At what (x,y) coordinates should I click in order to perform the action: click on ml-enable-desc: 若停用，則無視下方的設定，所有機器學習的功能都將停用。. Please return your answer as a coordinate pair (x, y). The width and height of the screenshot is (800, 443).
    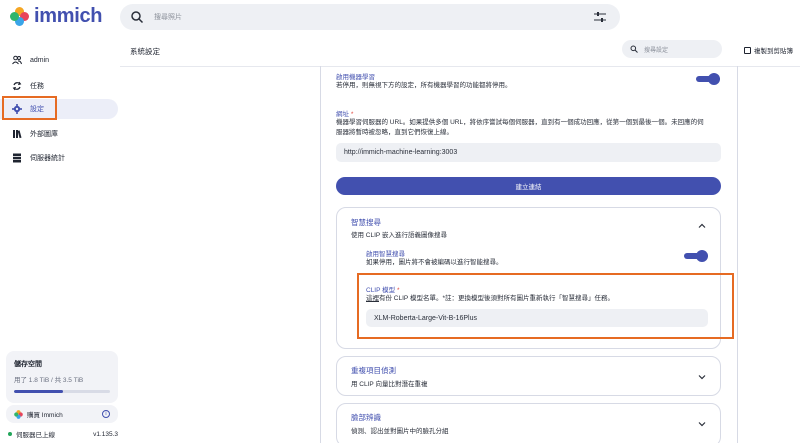
    Looking at the image, I should click on (424, 85).